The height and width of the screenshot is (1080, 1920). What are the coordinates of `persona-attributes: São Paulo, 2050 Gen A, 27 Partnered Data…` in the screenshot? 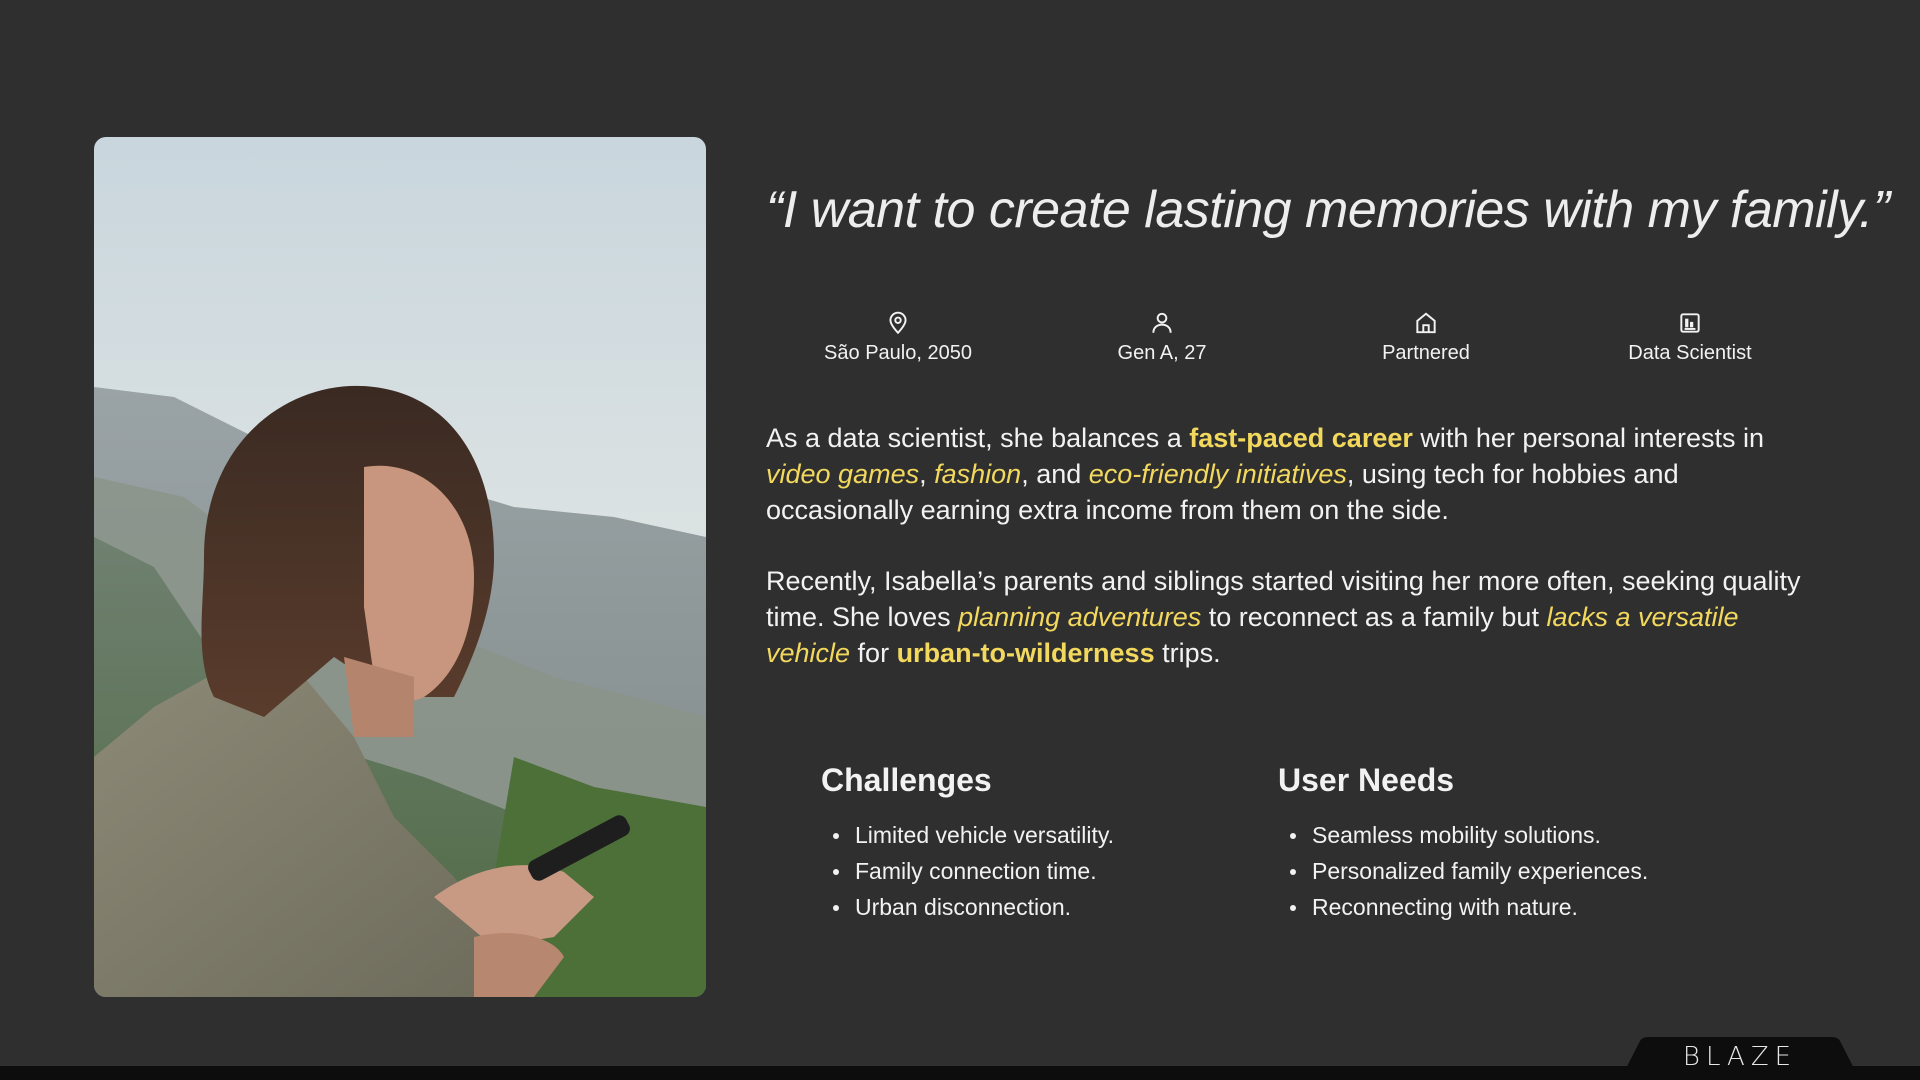 It's located at (1294, 340).